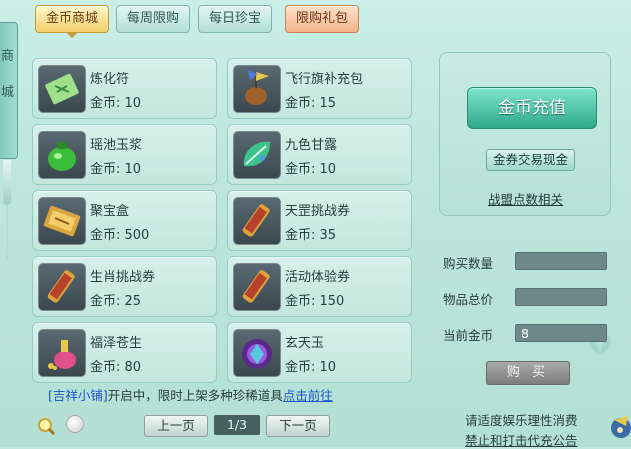  Describe the element at coordinates (315, 301) in the screenshot. I see `item-price: 金币: 150` at that location.